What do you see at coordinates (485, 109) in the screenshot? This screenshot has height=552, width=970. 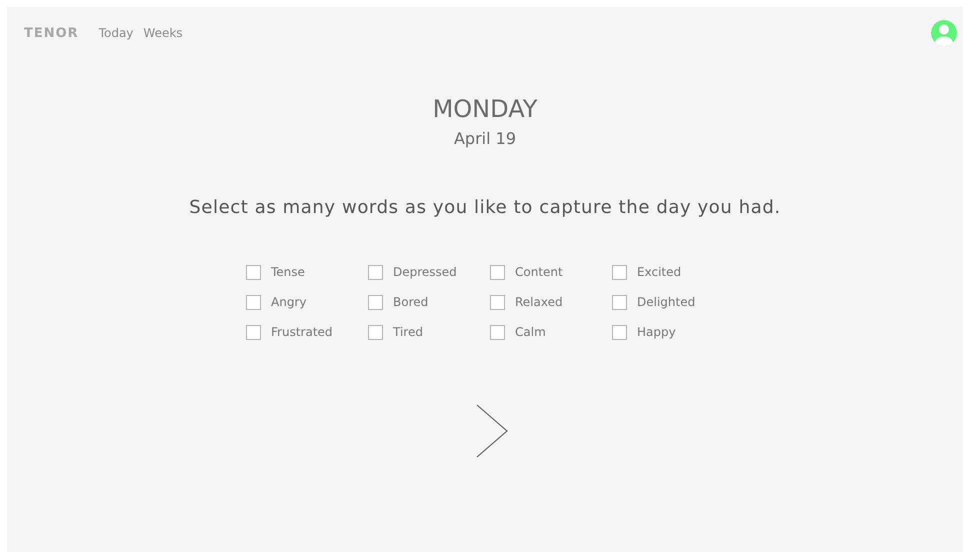 I see `weekday-heading: MONDAY` at bounding box center [485, 109].